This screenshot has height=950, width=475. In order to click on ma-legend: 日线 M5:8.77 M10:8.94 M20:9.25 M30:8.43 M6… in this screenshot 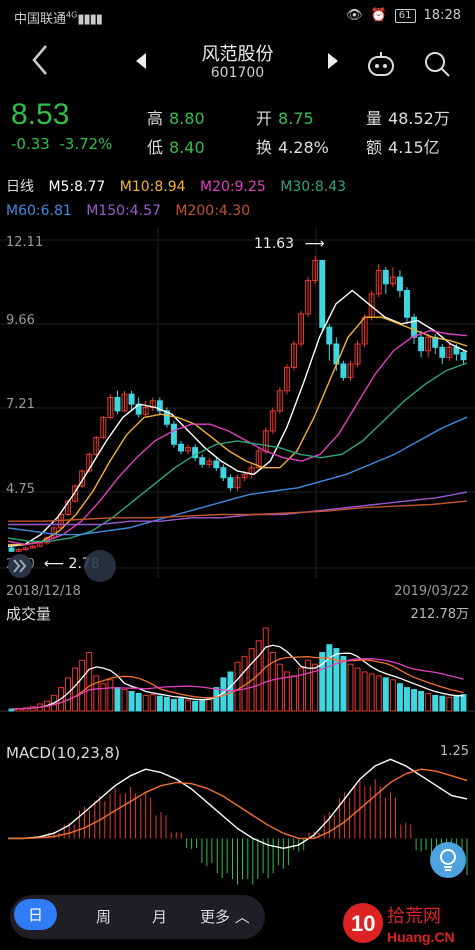, I will do `click(238, 199)`.